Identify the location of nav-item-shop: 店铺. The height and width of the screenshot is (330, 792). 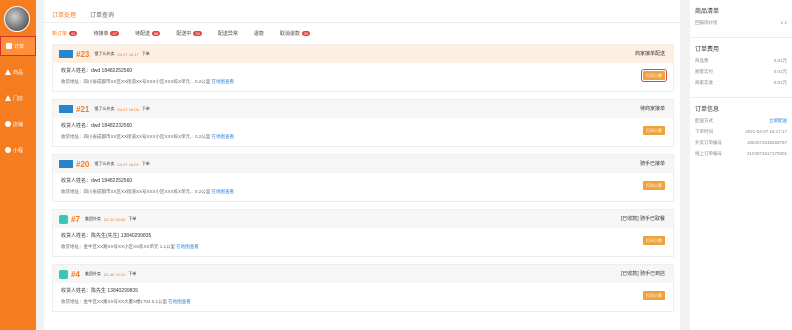
(18, 124).